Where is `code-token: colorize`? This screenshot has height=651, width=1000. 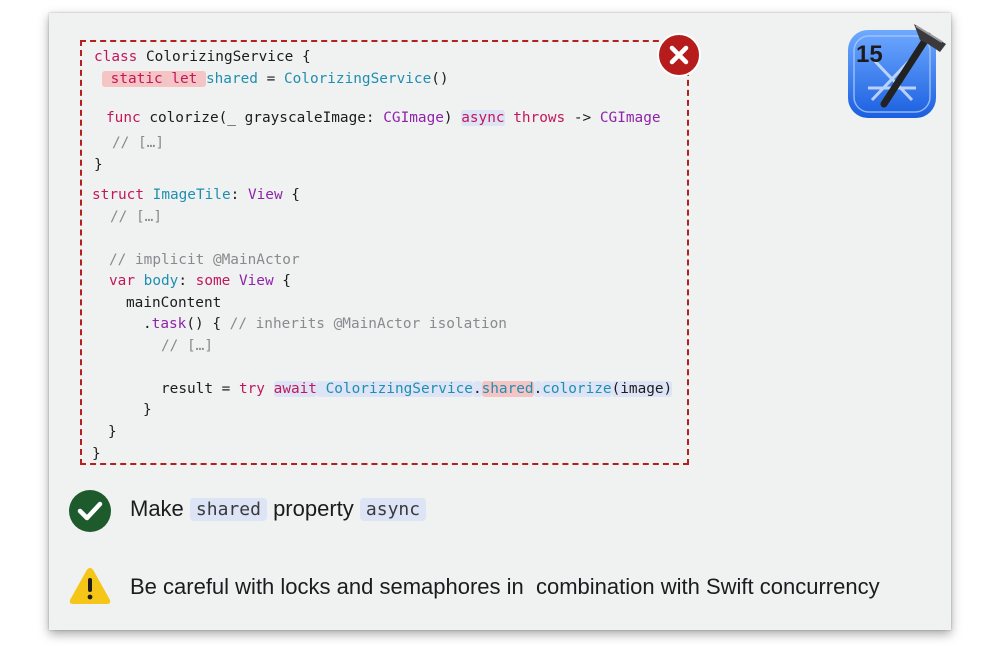 code-token: colorize is located at coordinates (577, 389).